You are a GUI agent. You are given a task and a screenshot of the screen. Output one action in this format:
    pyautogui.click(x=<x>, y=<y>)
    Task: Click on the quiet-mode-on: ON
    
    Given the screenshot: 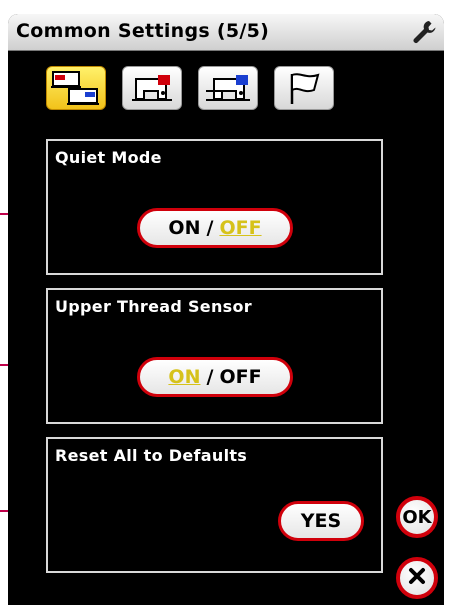 What is the action you would take?
    pyautogui.click(x=184, y=228)
    